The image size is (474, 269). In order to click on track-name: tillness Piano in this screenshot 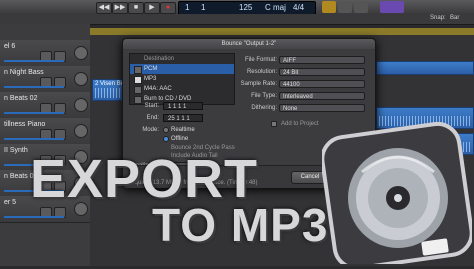, I will do `click(25, 124)`.